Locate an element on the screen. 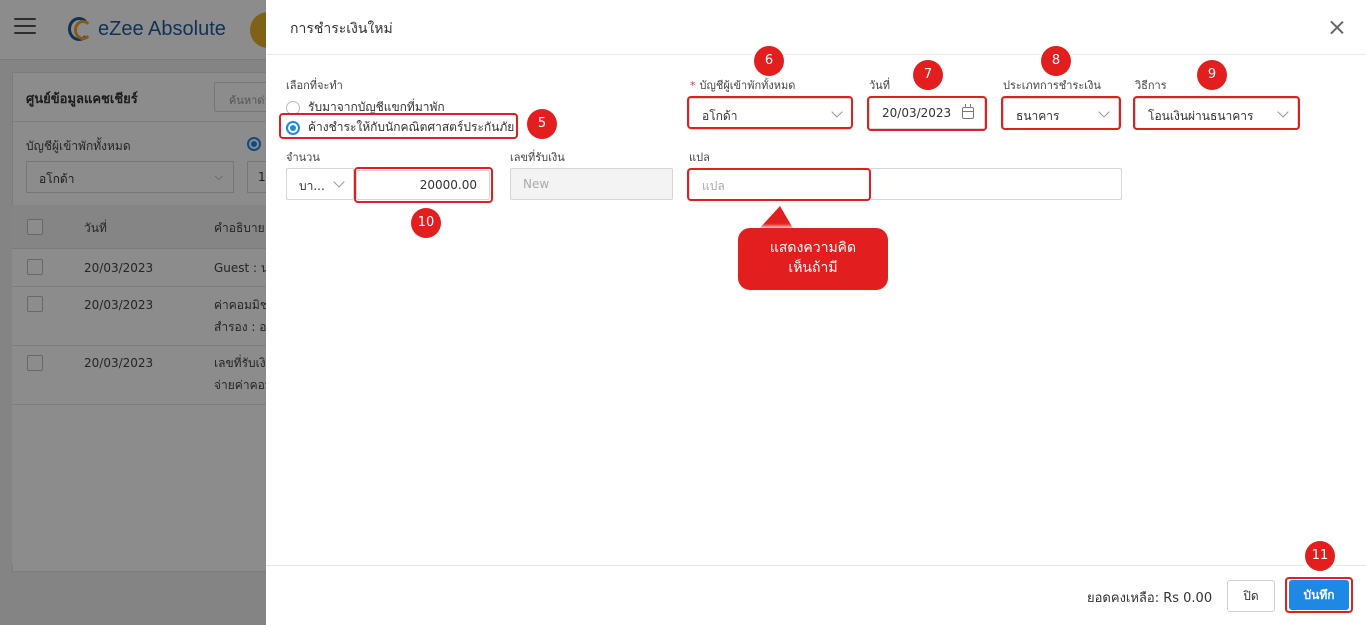 The image size is (1366, 625). highlight-save is located at coordinates (1319, 595).